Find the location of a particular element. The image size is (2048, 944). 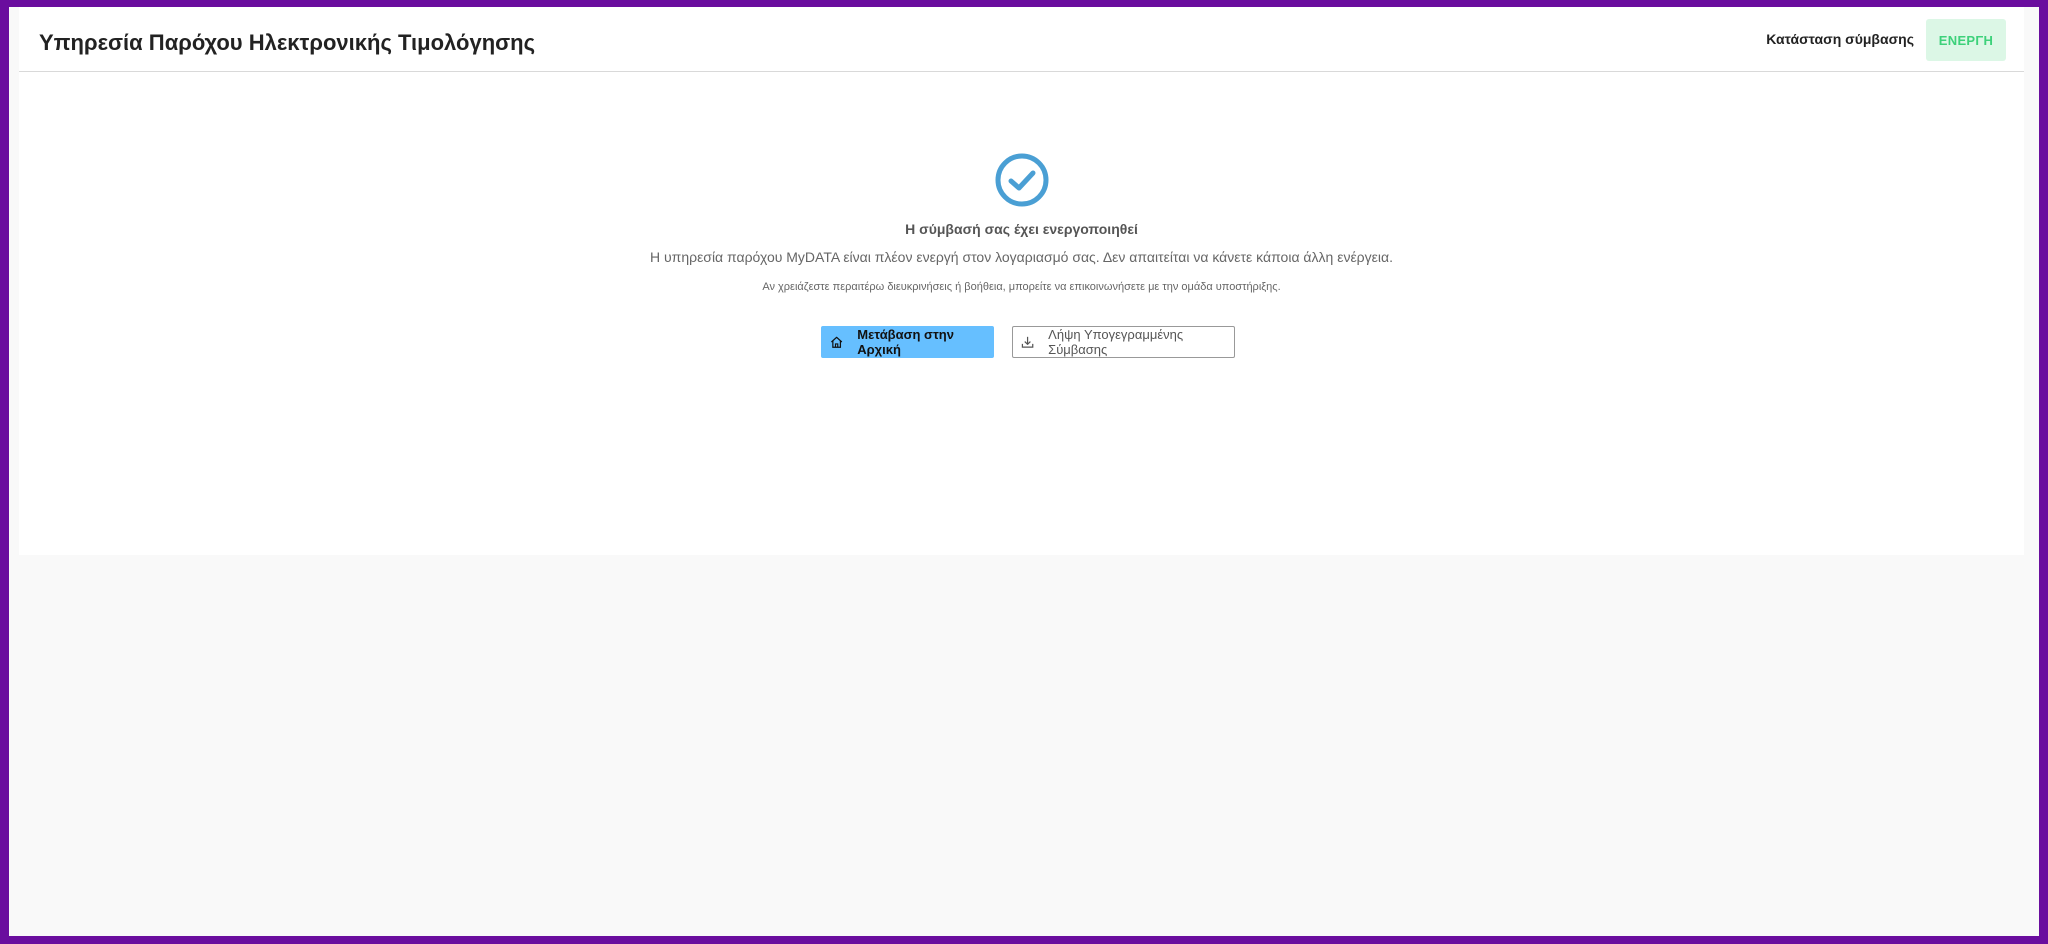

status-badge: ΕΝΕΡΓΗ is located at coordinates (1966, 40).